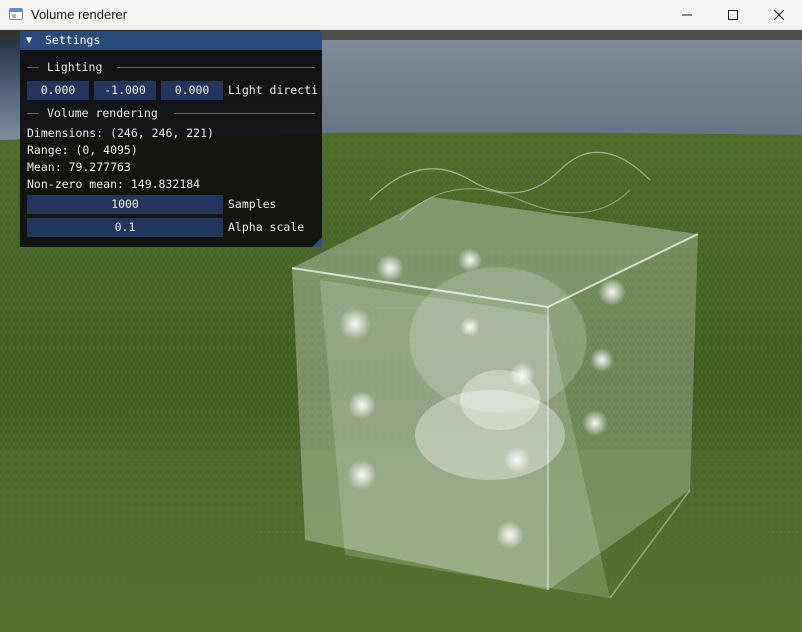  I want to click on minimize-icon, so click(687, 15).